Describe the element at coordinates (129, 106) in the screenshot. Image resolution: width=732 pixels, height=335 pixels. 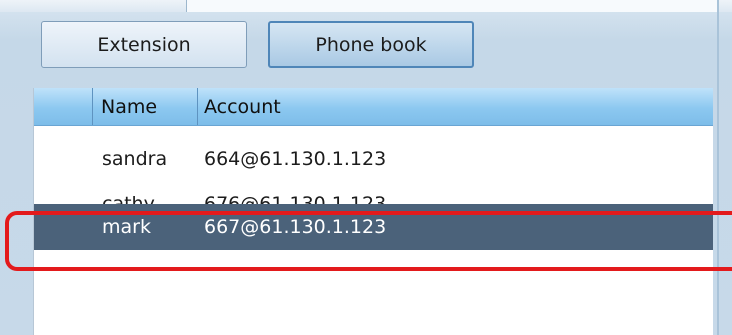
I see `column-header-name-label: Name` at that location.